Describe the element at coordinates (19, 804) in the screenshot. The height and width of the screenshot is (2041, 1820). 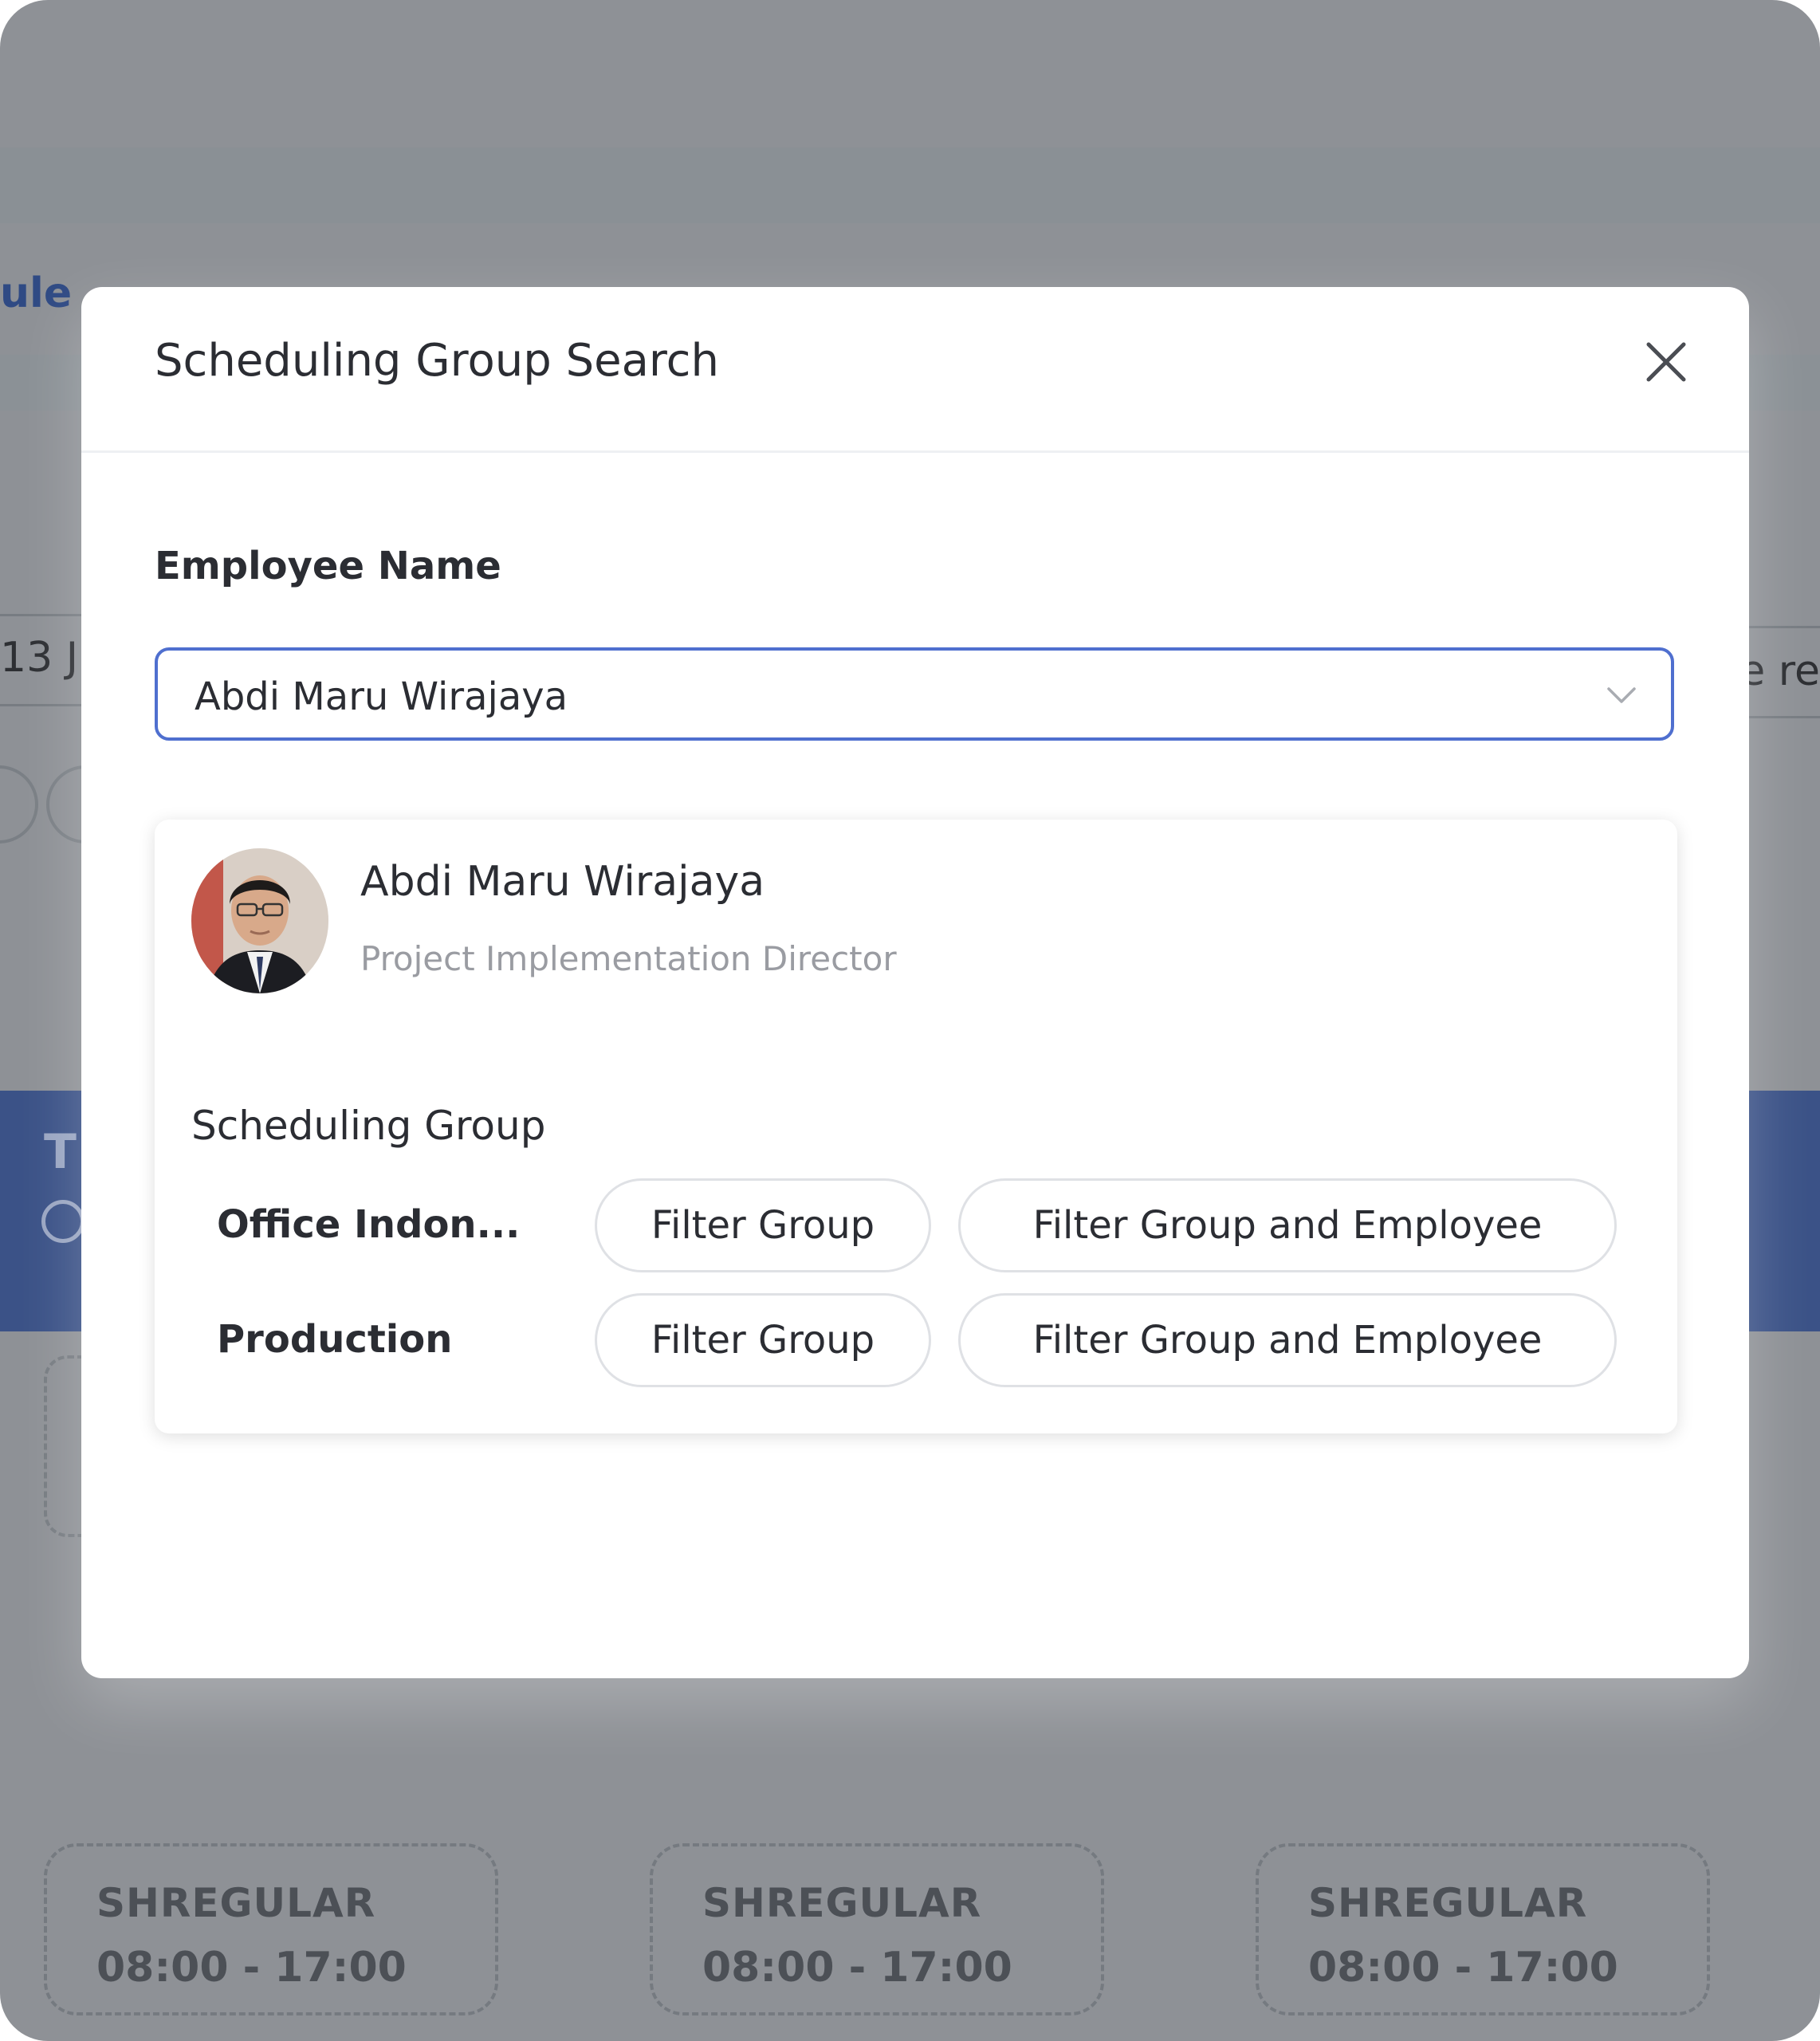
I see `background-circle-button` at that location.